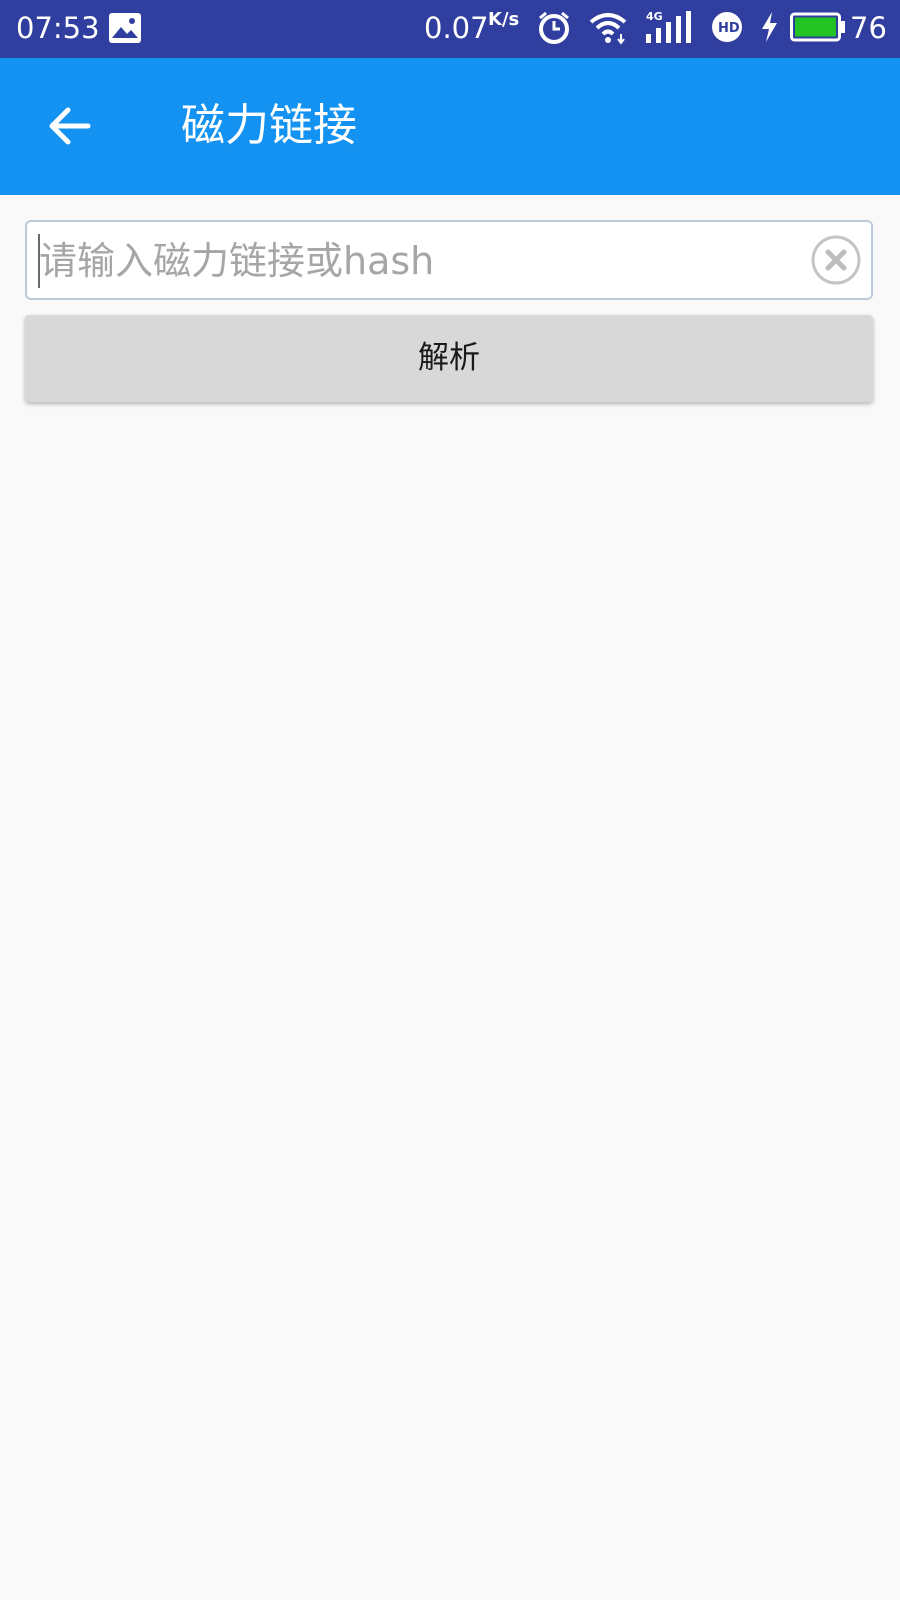 This screenshot has height=1600, width=900. What do you see at coordinates (554, 30) in the screenshot?
I see `alarm-icon` at bounding box center [554, 30].